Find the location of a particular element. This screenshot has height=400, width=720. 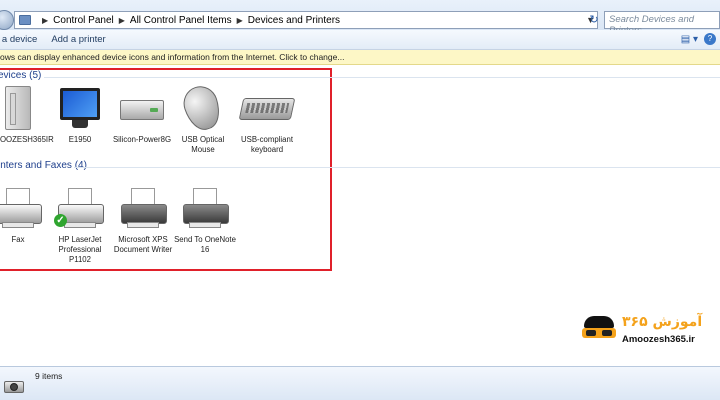

details-pane: 9 items is located at coordinates (360, 383).